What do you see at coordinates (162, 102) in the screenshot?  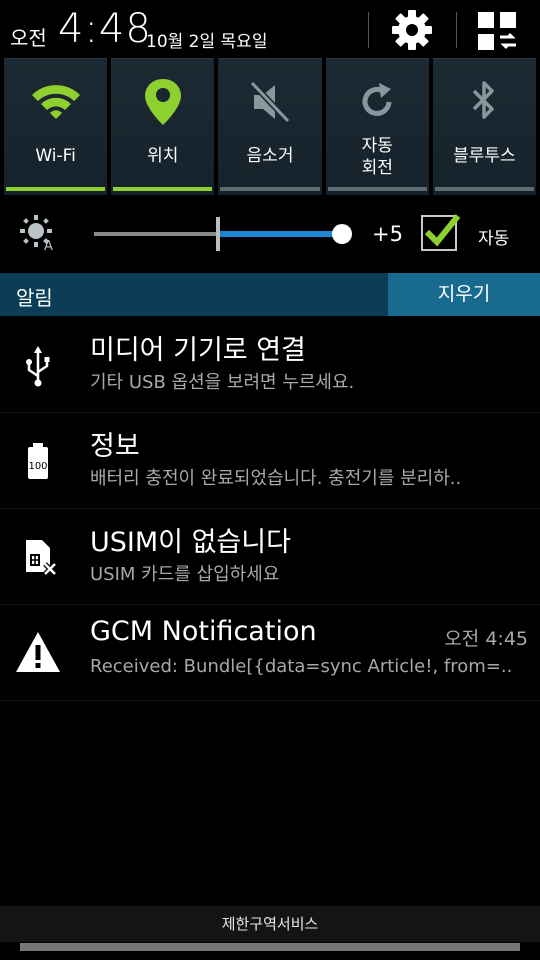 I see `location-icon` at bounding box center [162, 102].